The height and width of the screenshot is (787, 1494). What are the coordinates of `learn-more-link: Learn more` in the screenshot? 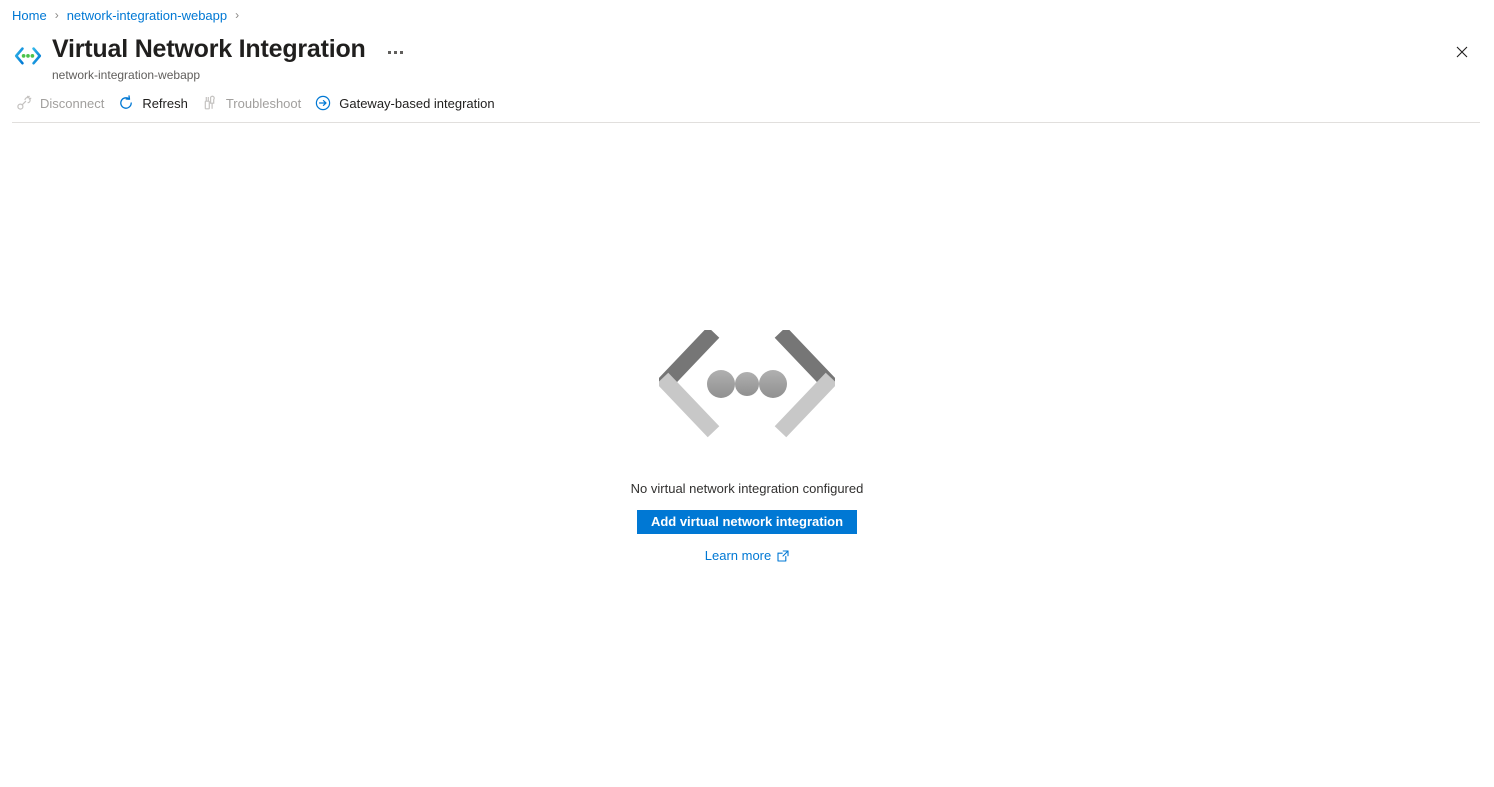 It's located at (747, 555).